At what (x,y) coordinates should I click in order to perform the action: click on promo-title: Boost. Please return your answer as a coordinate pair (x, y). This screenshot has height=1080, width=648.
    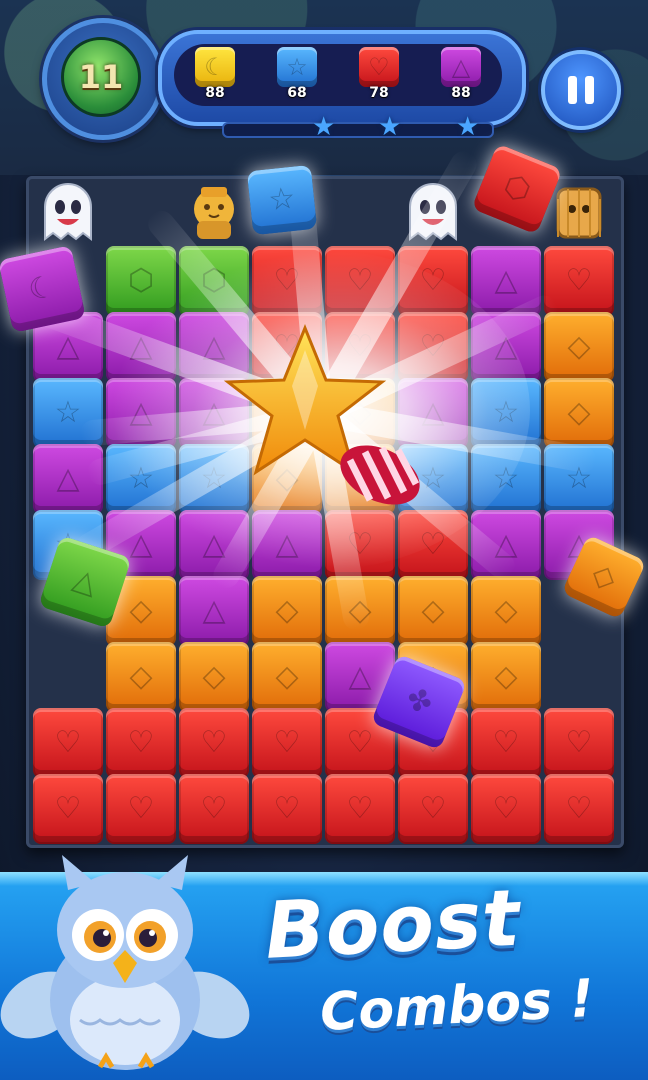
    Looking at the image, I should click on (392, 925).